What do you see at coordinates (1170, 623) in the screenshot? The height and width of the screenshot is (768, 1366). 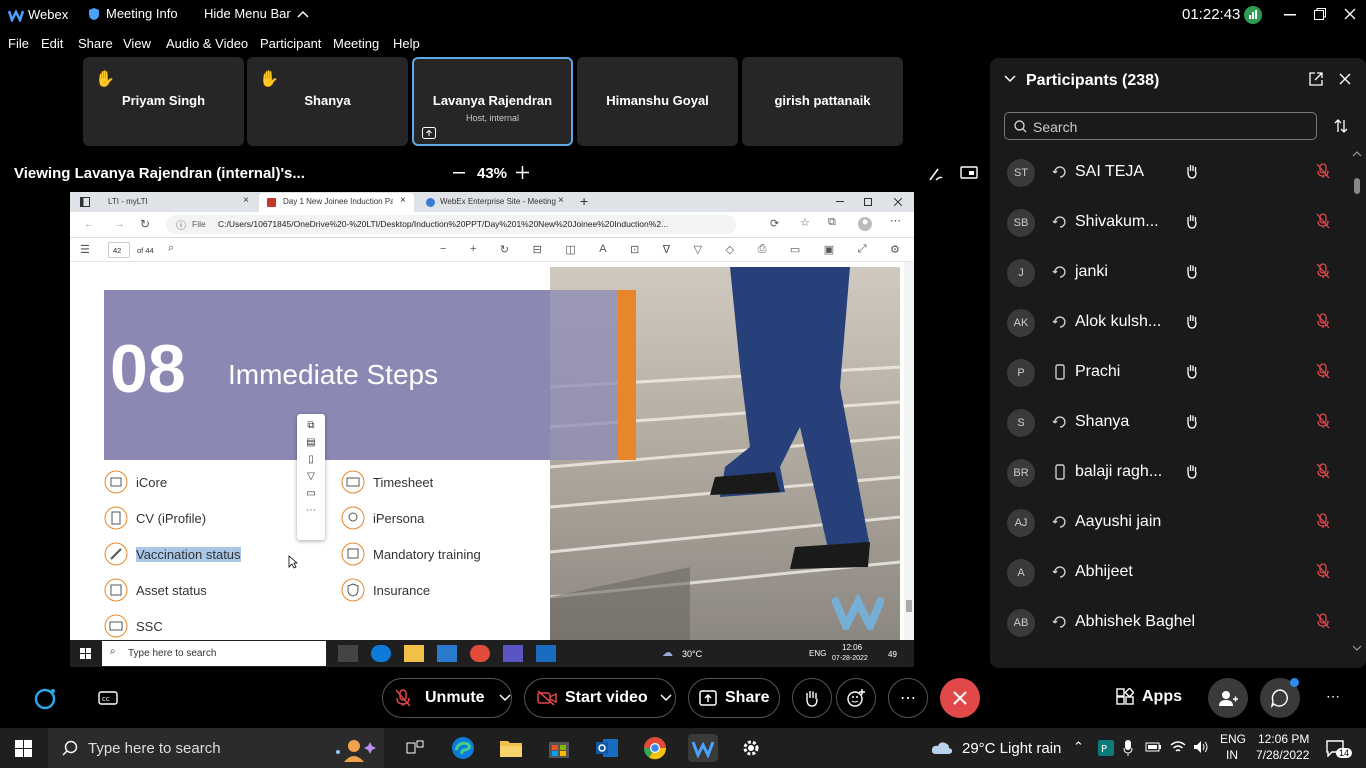 I see `participant-row: AB Abhishek Baghel` at bounding box center [1170, 623].